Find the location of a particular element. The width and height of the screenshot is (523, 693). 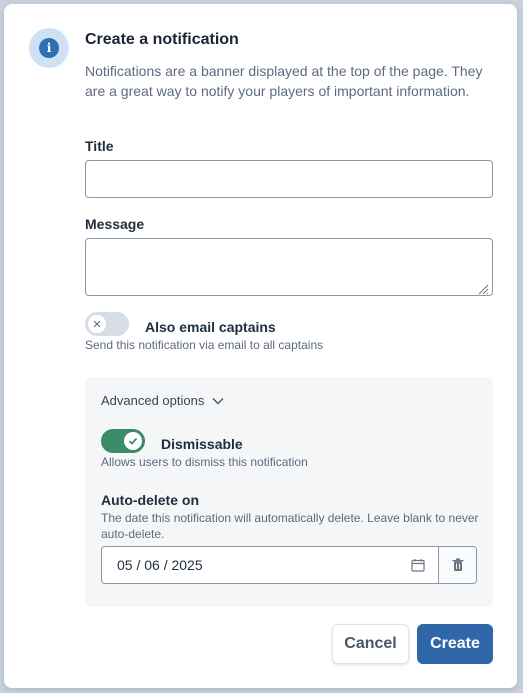

title-label: Title is located at coordinates (99, 146).